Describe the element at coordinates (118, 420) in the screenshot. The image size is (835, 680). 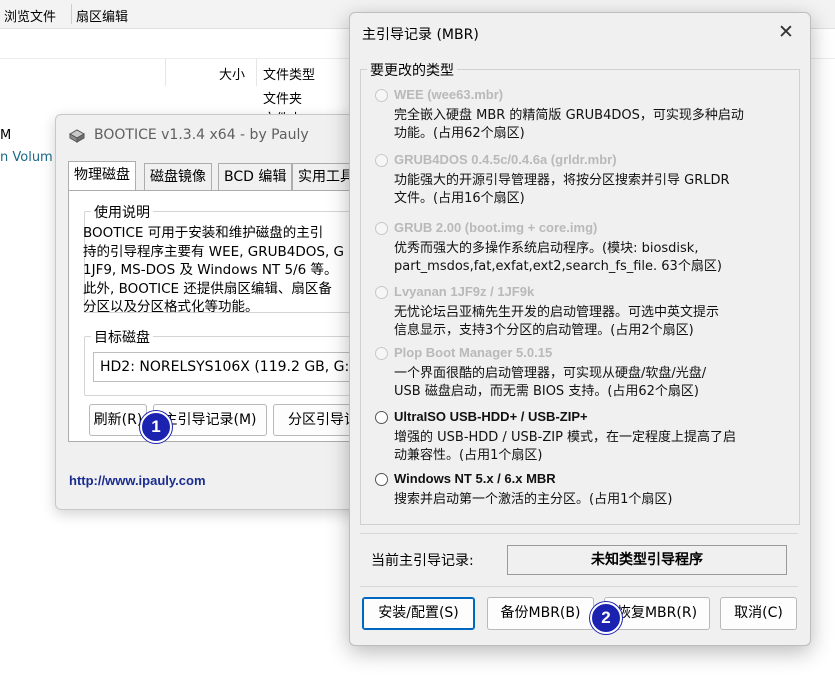
I see `refresh-button: 刷新(R)` at that location.